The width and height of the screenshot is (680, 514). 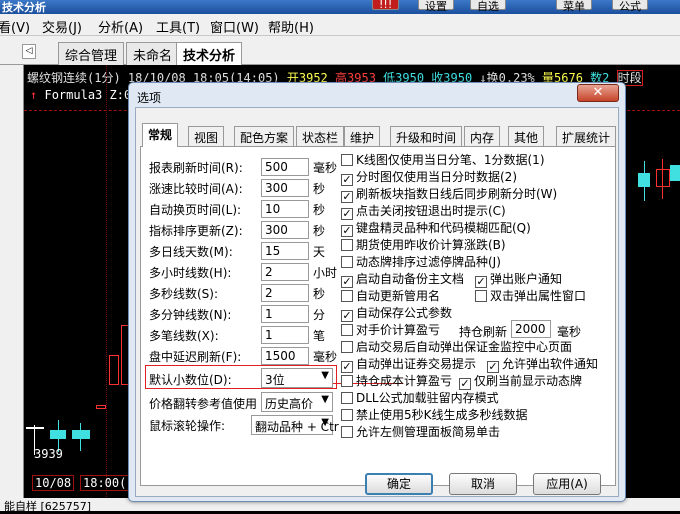 What do you see at coordinates (530, 295) in the screenshot?
I see `checkbox-dblclick-property: 双击弹出属性窗口` at bounding box center [530, 295].